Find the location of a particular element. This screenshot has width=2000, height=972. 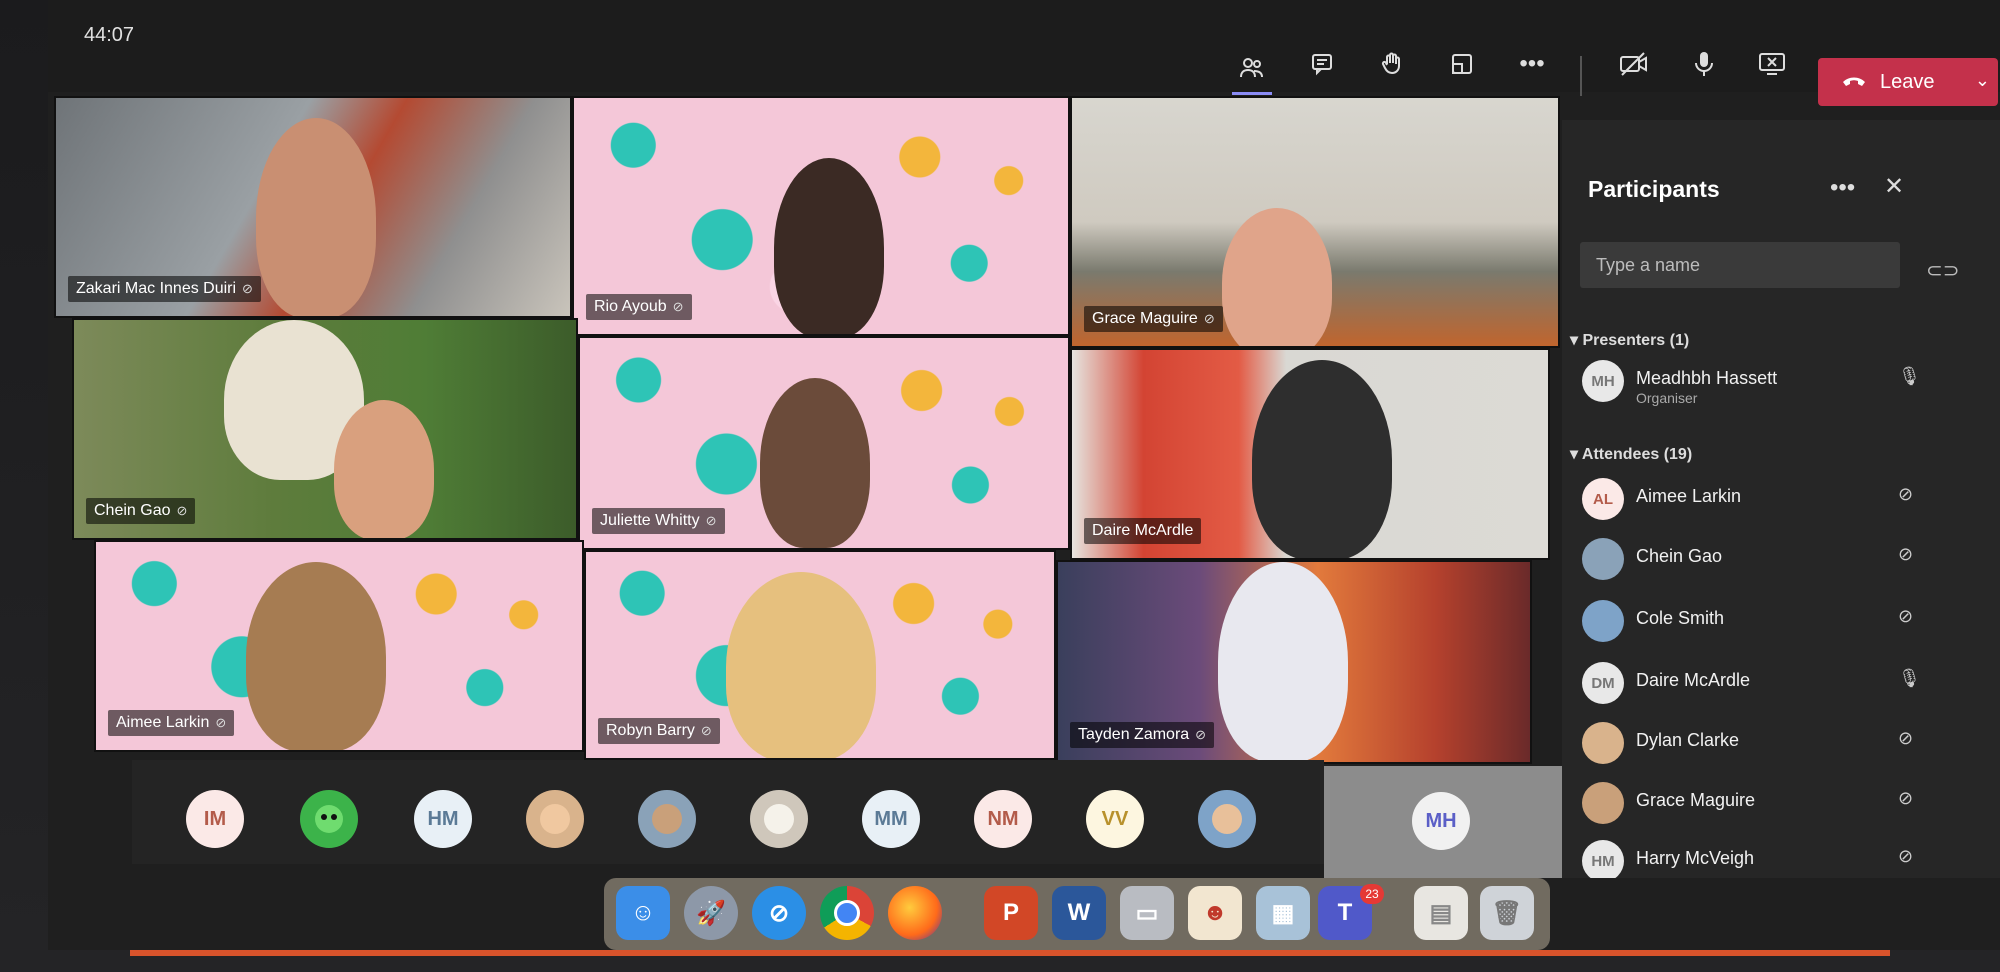

participant-row: Grace Maguire ⊘ is located at coordinates (1762, 802).